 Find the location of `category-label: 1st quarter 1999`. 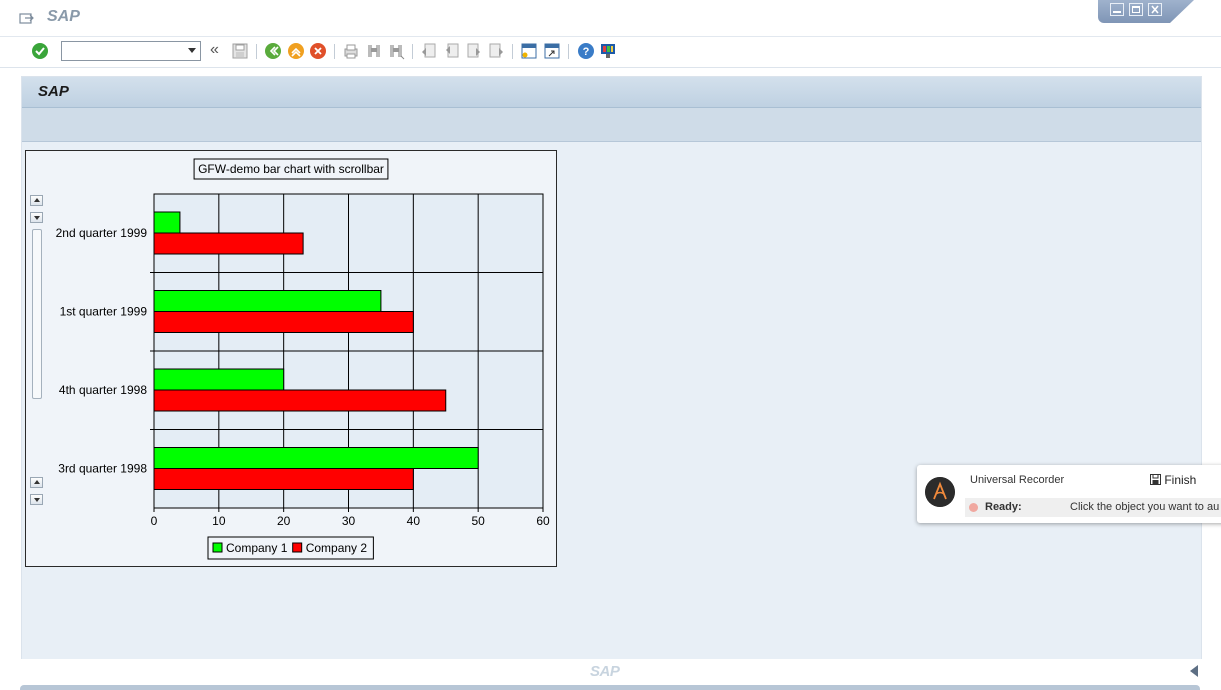

category-label: 1st quarter 1999 is located at coordinates (104, 312).